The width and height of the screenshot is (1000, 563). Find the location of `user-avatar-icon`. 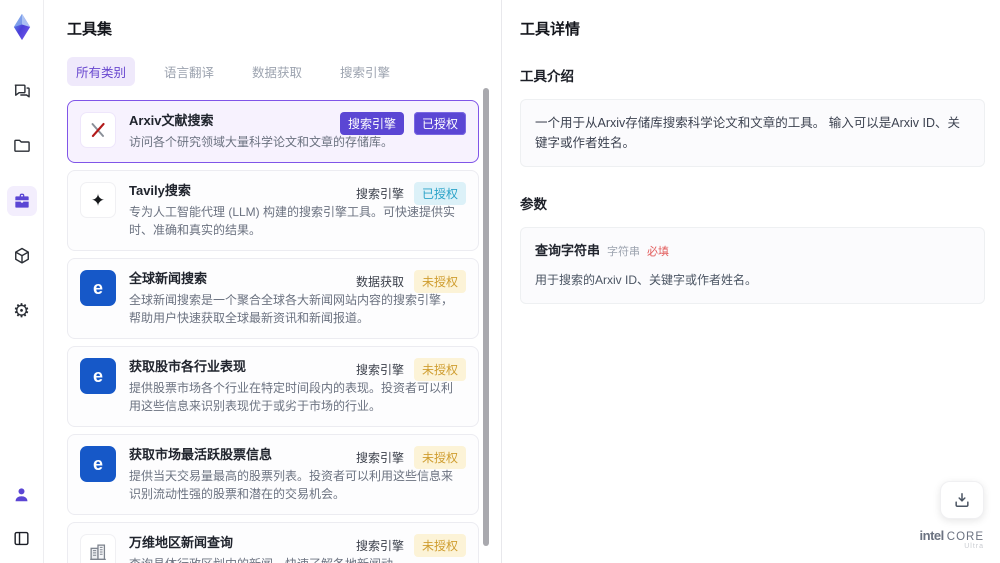

user-avatar-icon is located at coordinates (22, 494).